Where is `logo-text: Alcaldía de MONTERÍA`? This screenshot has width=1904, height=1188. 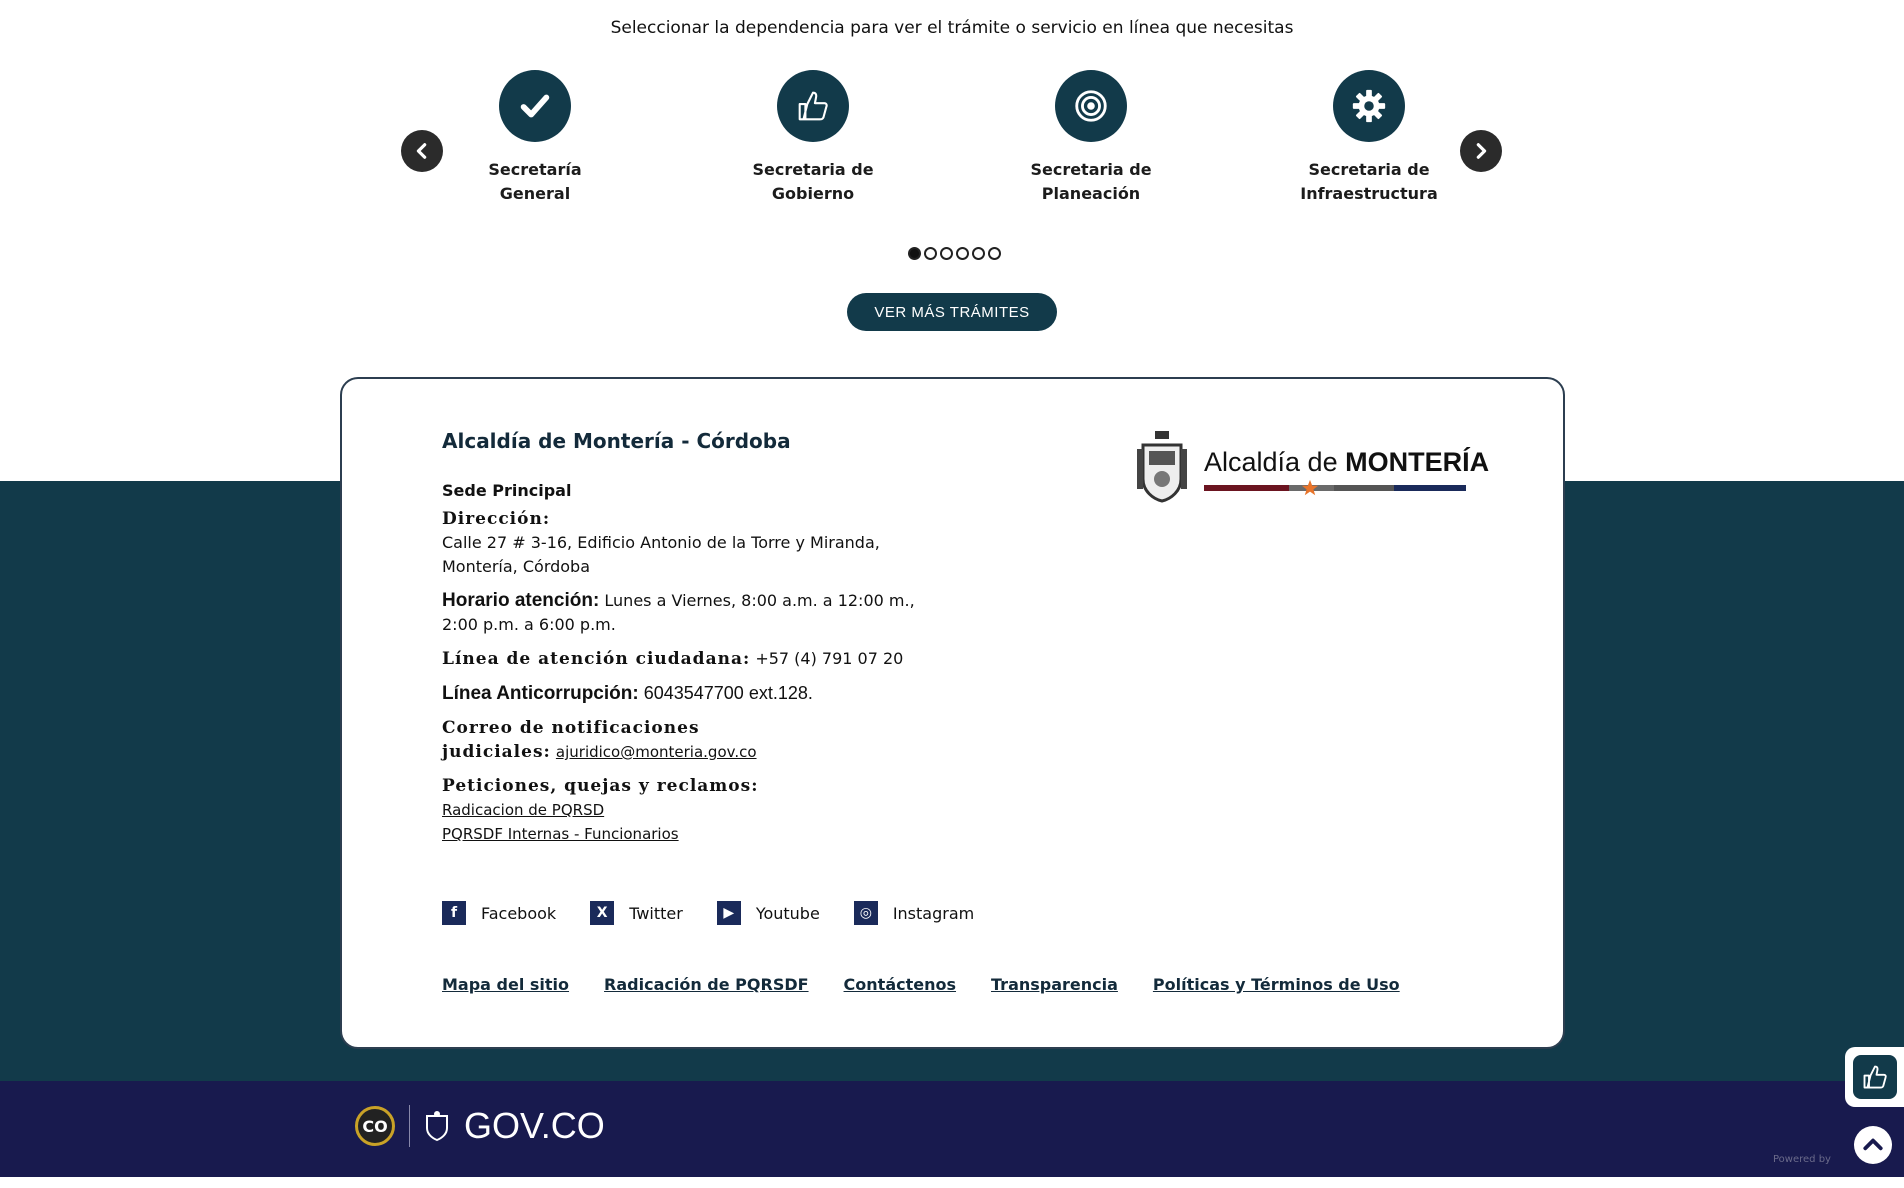 logo-text: Alcaldía de MONTERÍA is located at coordinates (1347, 462).